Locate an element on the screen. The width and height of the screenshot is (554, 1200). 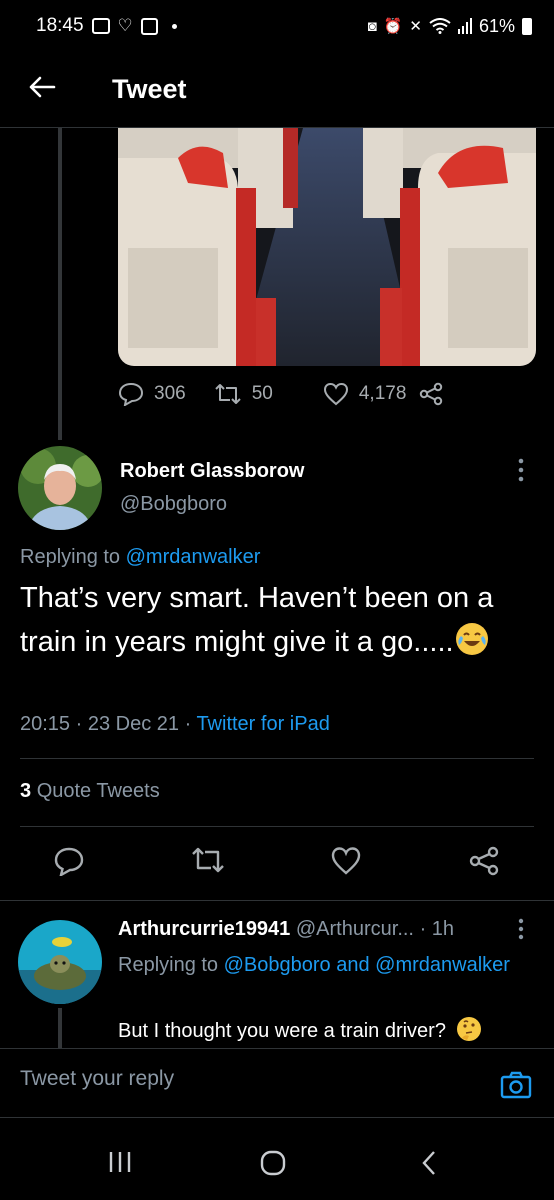
header: Tweet is located at coordinates (277, 90).